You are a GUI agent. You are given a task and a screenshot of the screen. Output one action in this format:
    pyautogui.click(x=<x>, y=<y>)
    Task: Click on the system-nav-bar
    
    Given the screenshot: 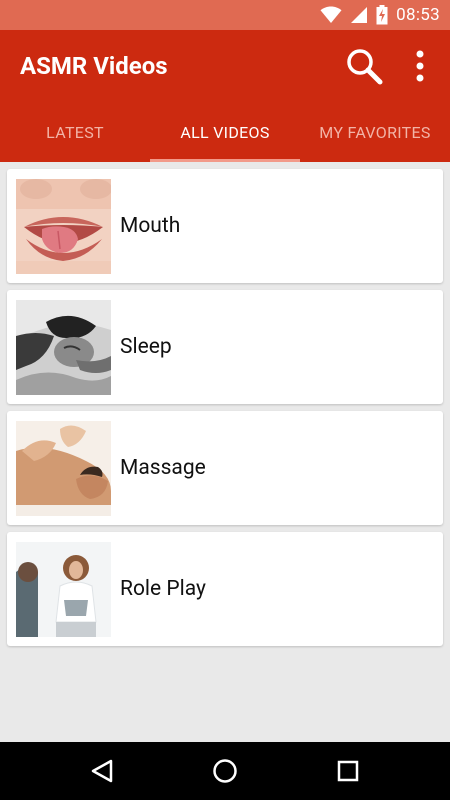 What is the action you would take?
    pyautogui.click(x=225, y=771)
    